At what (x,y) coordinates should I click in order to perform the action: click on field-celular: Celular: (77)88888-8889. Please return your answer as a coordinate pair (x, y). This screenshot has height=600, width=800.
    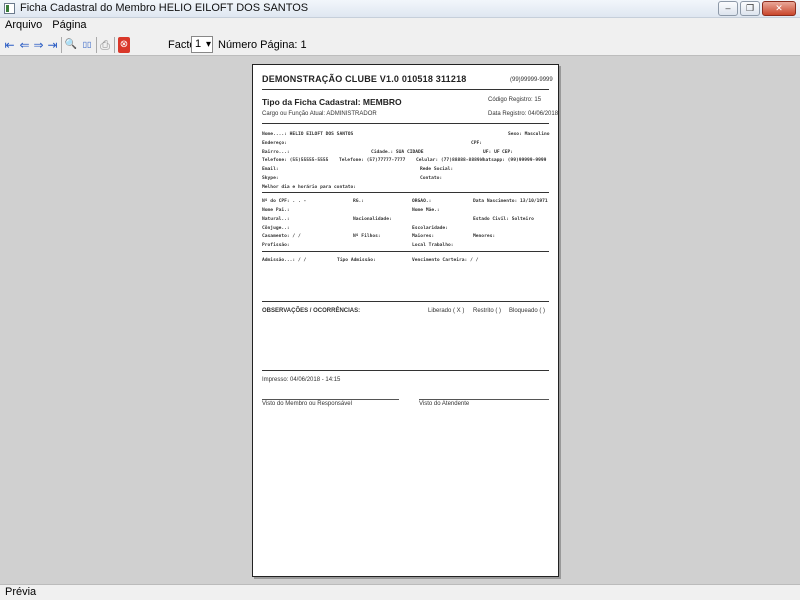
    Looking at the image, I should click on (448, 160).